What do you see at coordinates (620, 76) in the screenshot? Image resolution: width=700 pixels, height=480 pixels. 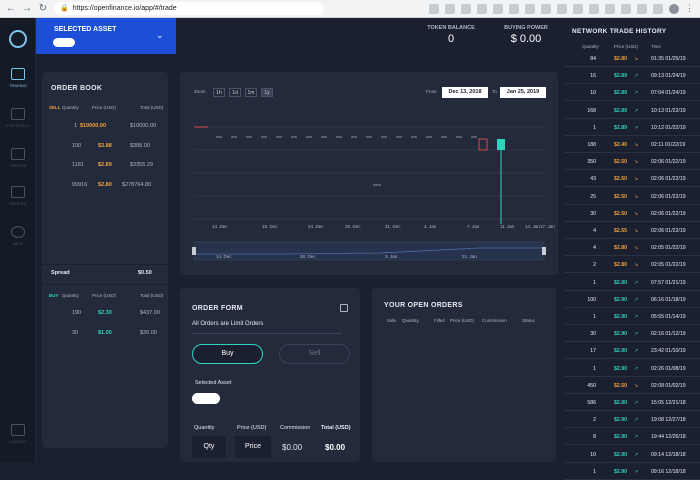 I see `trade-price: $2.89` at bounding box center [620, 76].